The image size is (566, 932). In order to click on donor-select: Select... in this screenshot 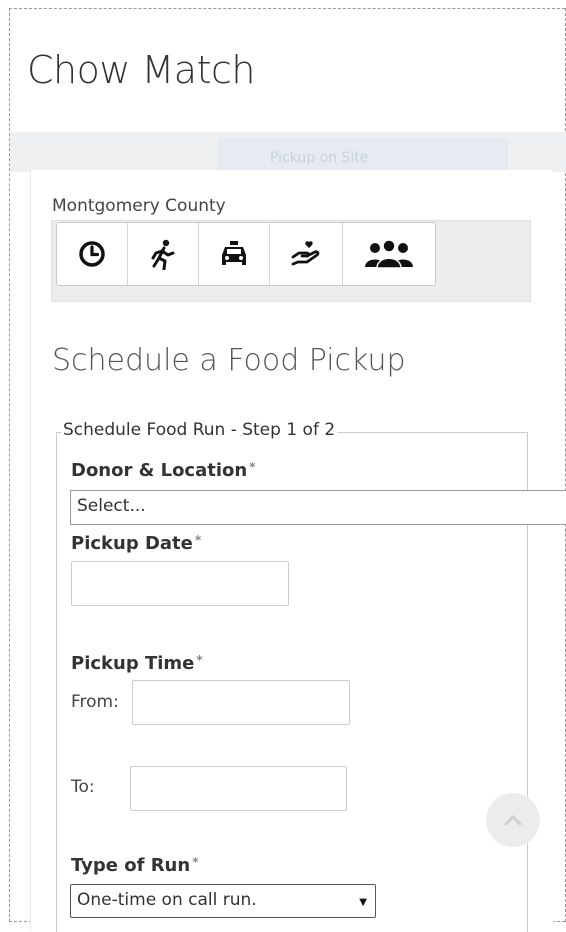, I will do `click(318, 507)`.